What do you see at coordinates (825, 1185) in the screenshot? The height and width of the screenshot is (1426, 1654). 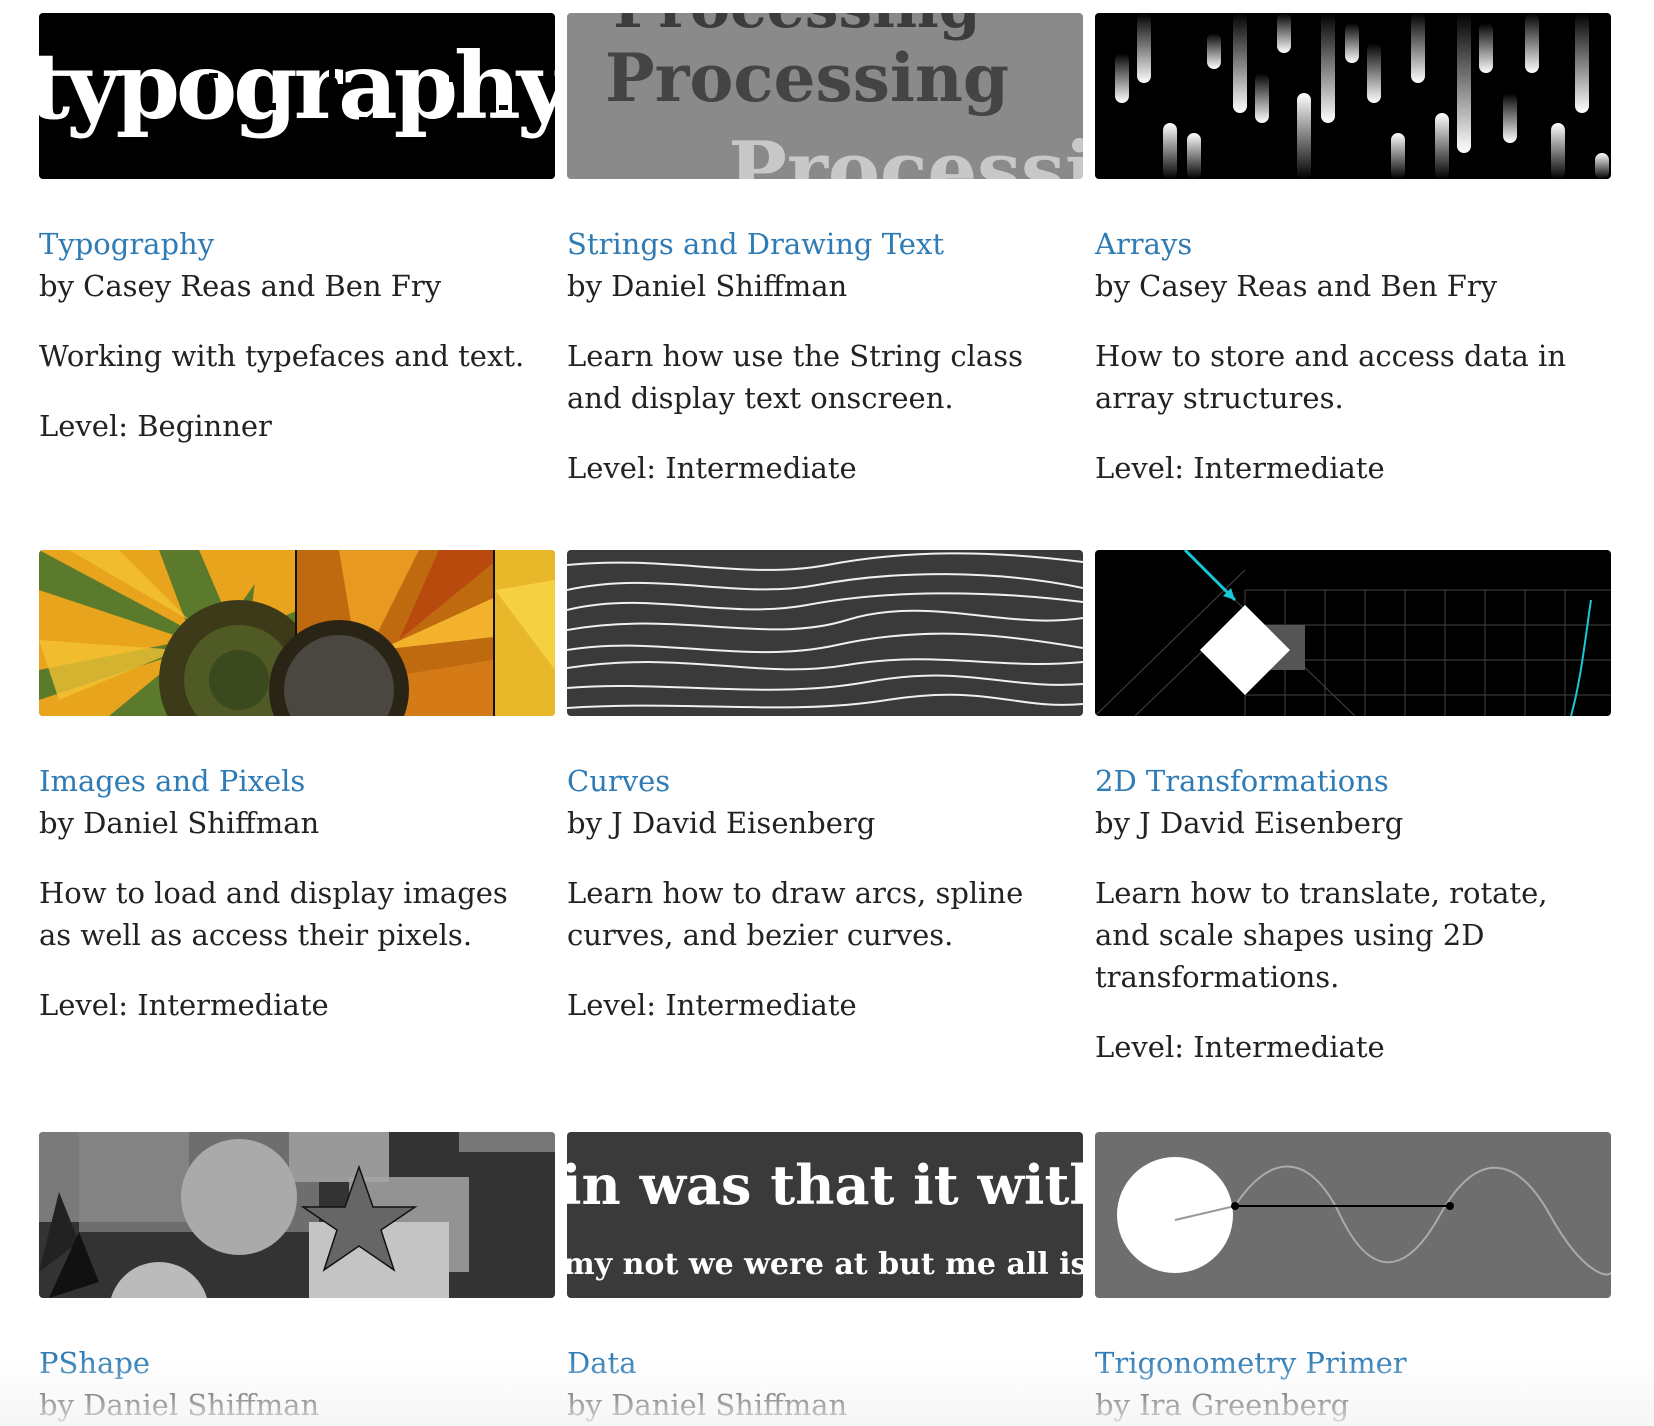 I see `thumb-text: in was that it with on as` at bounding box center [825, 1185].